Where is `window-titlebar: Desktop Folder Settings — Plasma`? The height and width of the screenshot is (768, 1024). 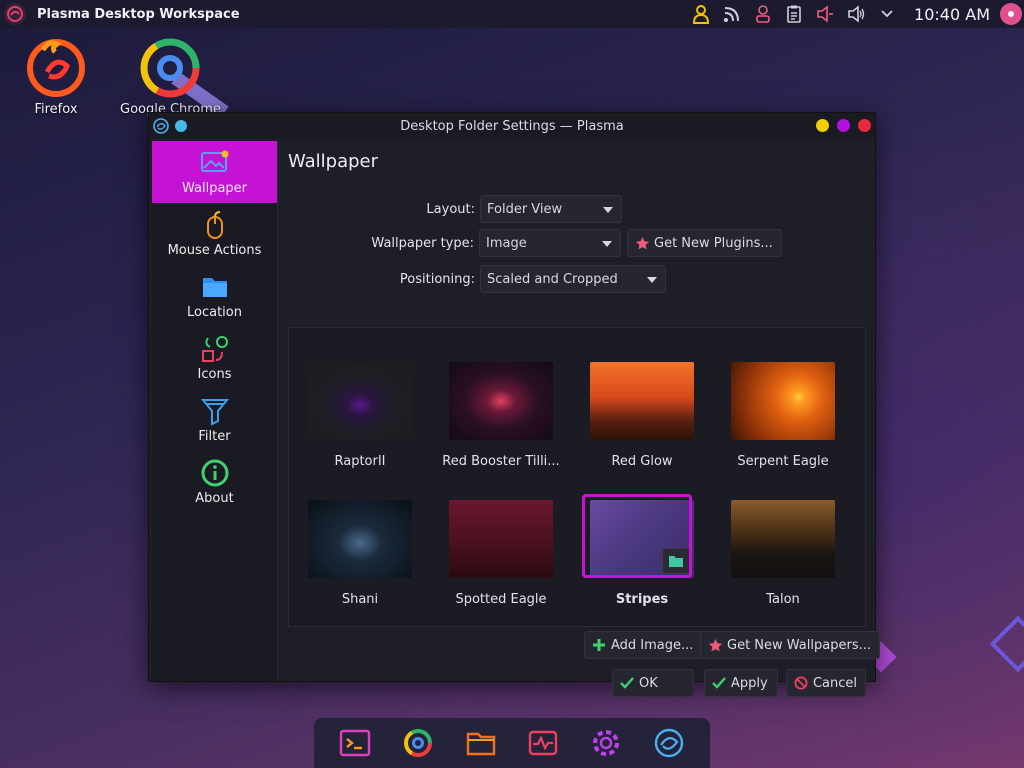
window-titlebar: Desktop Folder Settings — Plasma is located at coordinates (512, 126).